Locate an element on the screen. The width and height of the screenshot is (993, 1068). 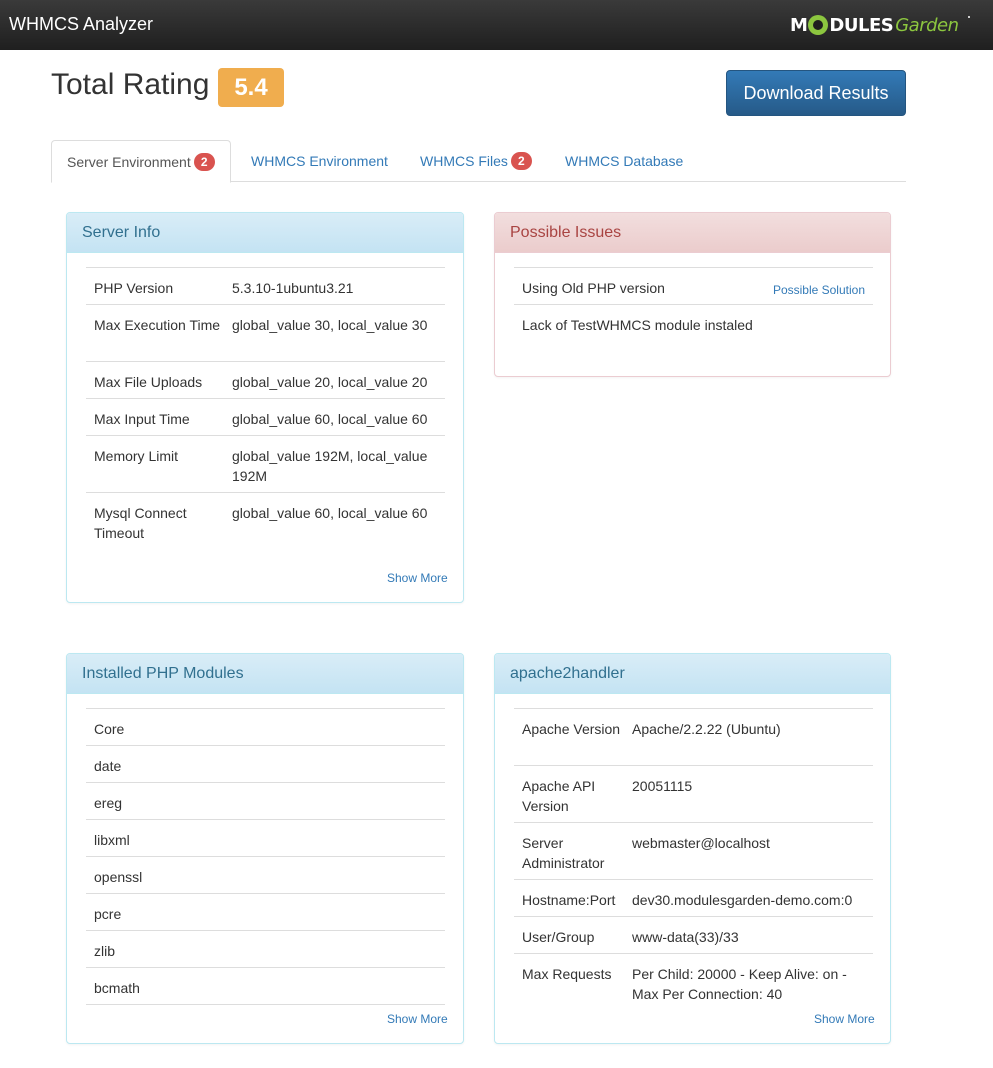
list-item: Core is located at coordinates (265, 727).